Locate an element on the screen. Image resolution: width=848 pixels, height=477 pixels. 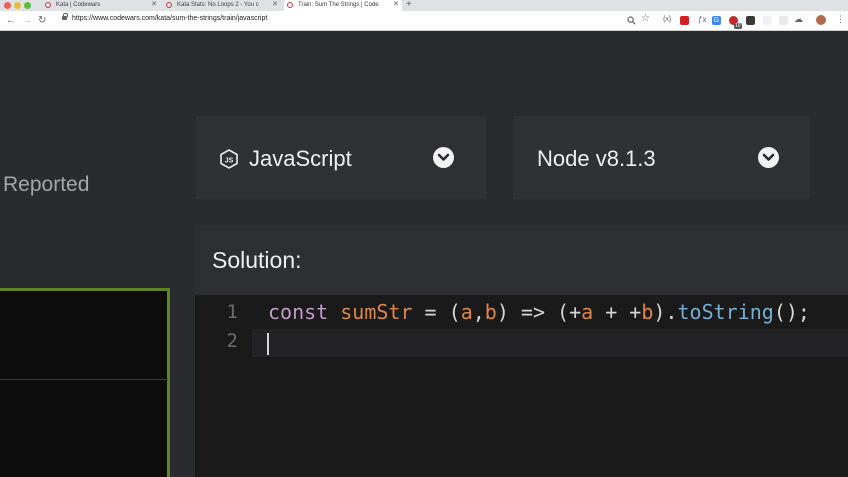
zoom-magnifier-icon is located at coordinates (631, 20).